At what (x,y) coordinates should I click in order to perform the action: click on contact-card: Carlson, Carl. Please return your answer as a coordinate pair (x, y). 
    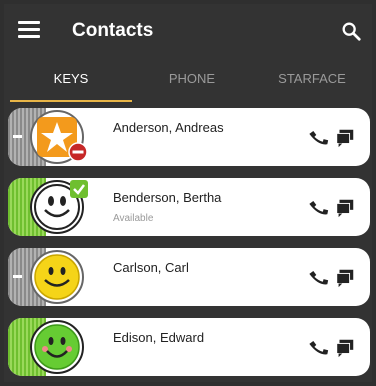
    Looking at the image, I should click on (189, 277).